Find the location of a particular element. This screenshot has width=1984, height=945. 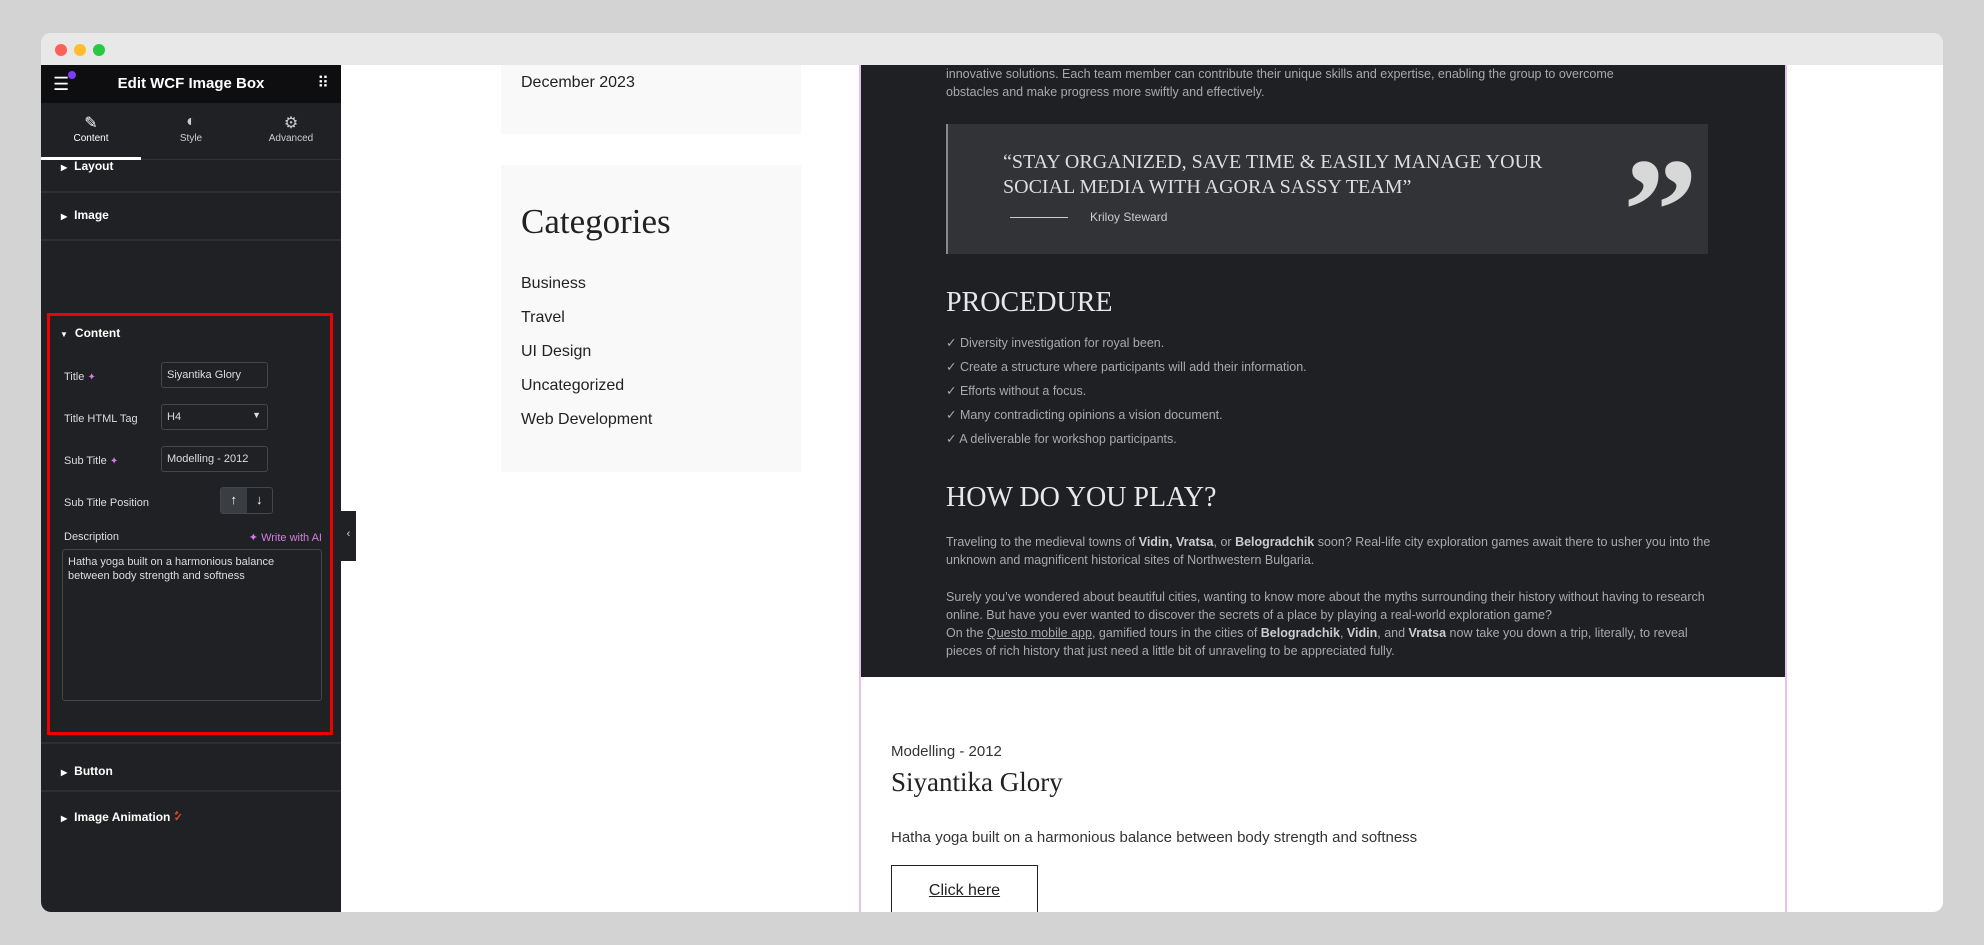

minimize-window-button is located at coordinates (80, 50).